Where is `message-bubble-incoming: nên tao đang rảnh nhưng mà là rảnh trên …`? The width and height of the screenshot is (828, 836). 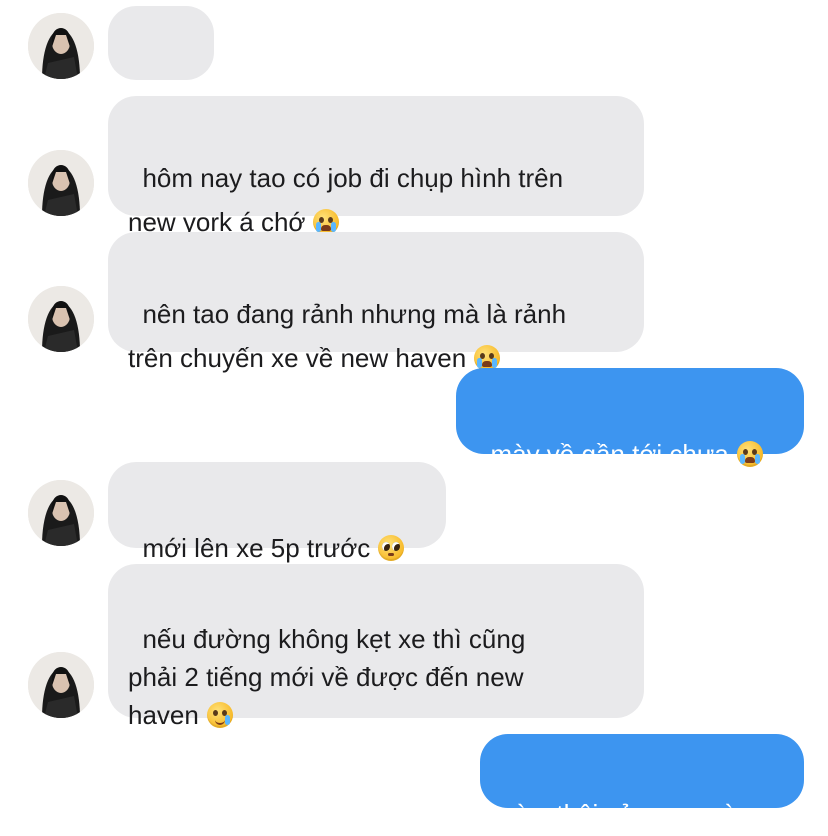 message-bubble-incoming: nên tao đang rảnh nhưng mà là rảnh trên … is located at coordinates (376, 302).